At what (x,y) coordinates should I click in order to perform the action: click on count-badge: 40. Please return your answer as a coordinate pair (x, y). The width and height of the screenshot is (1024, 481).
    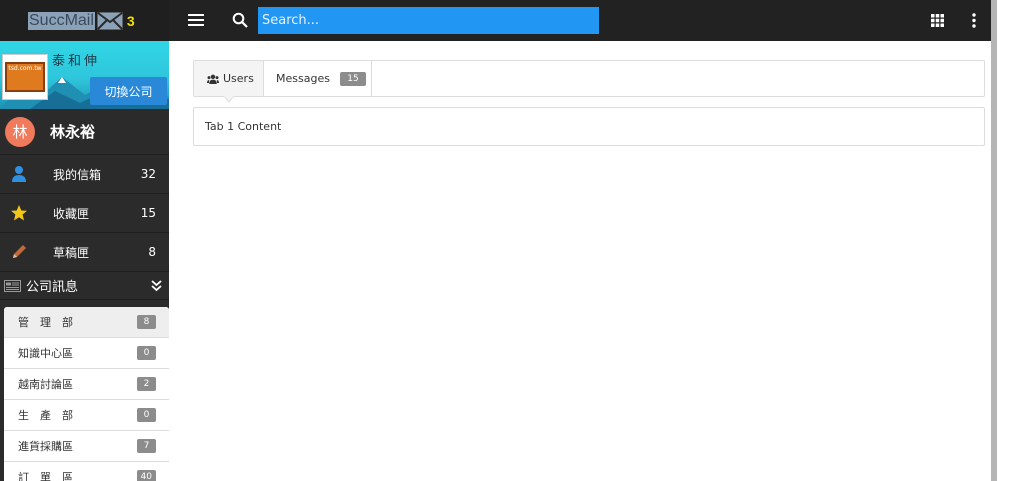
    Looking at the image, I should click on (146, 475).